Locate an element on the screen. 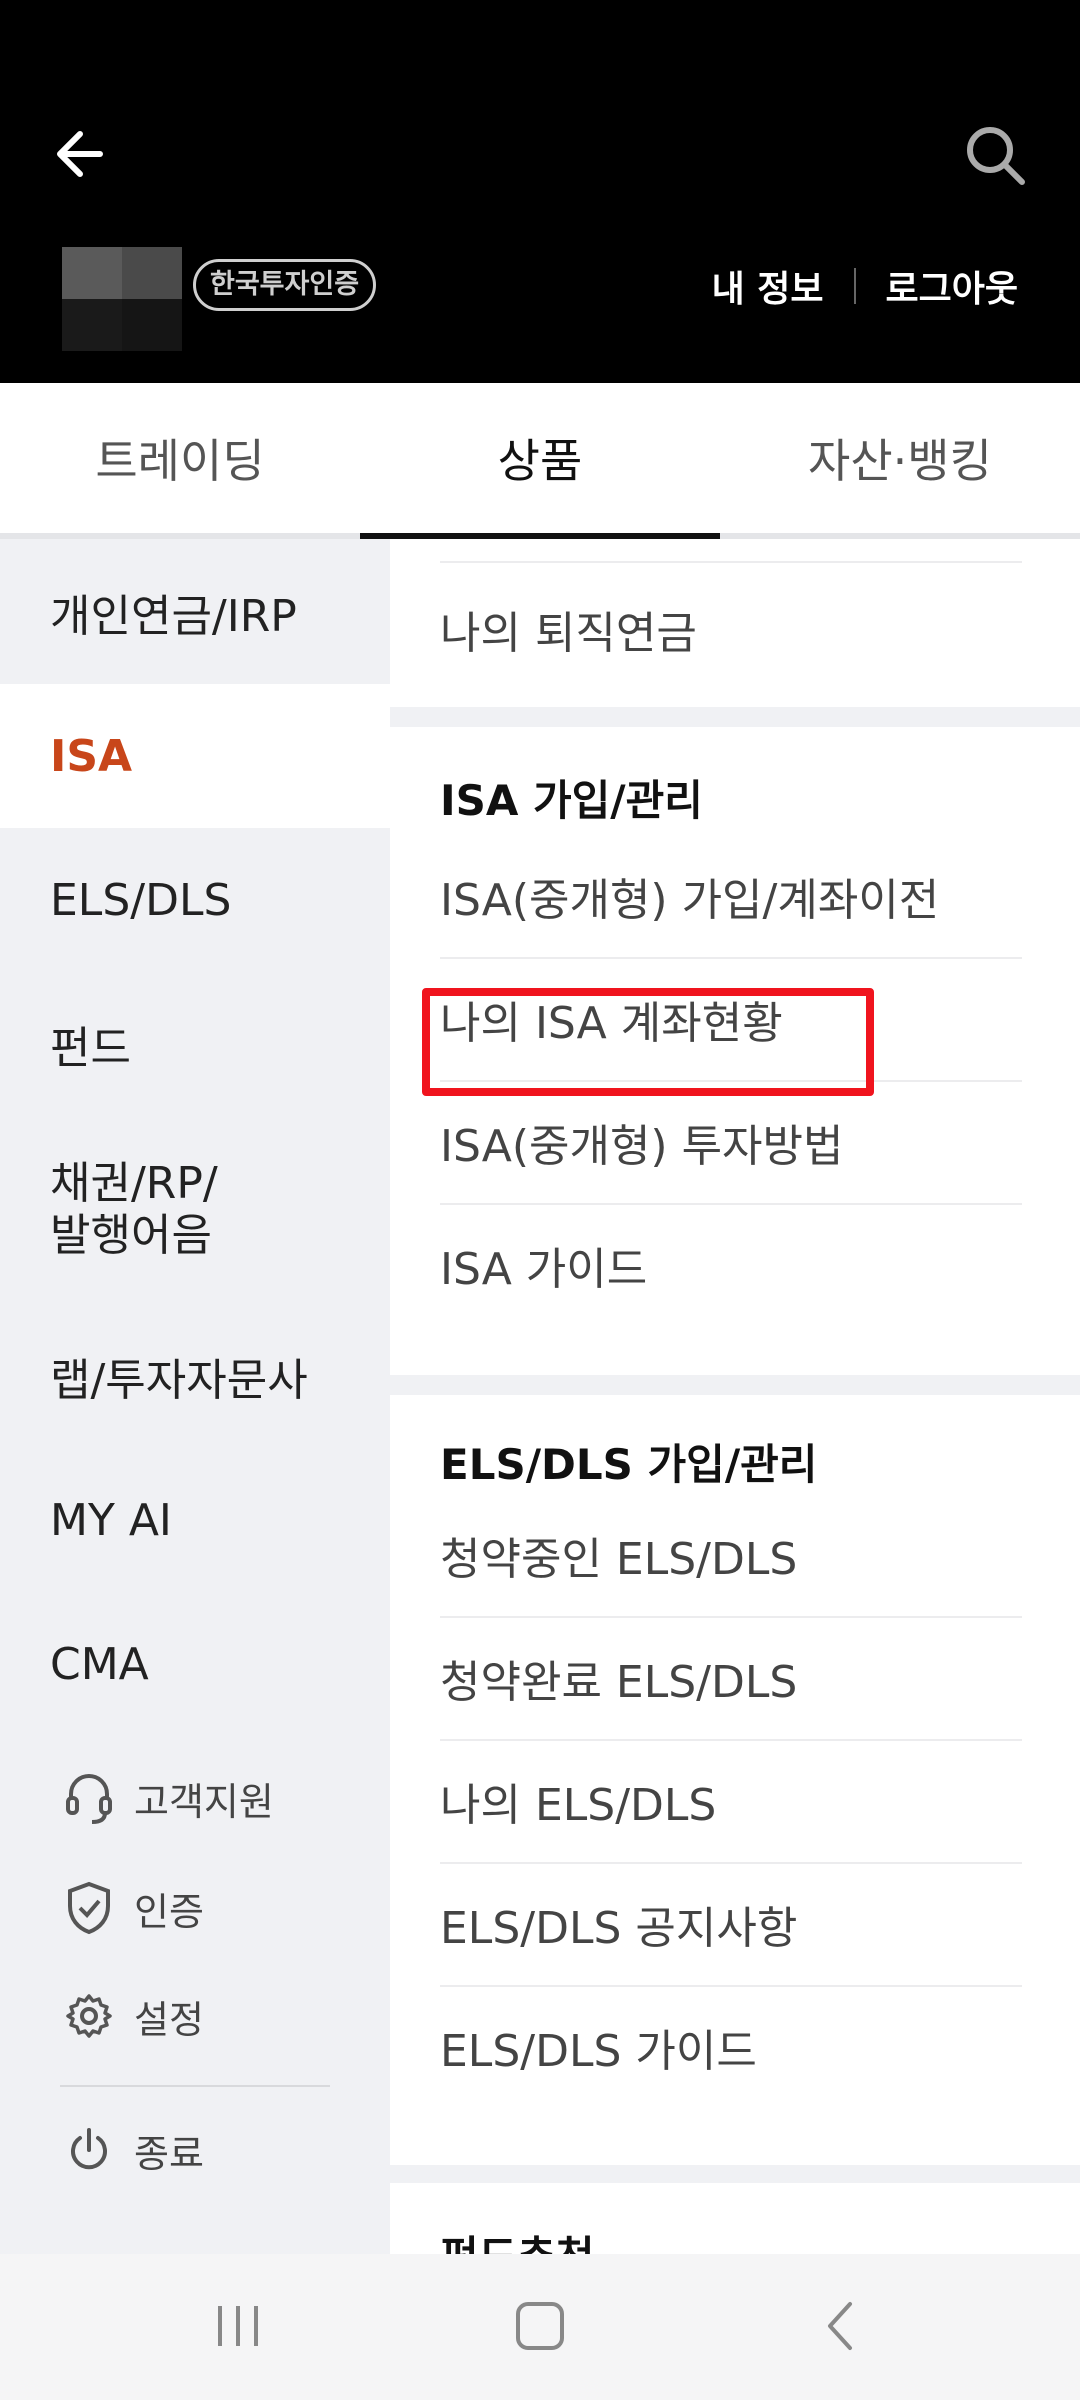 The image size is (1080, 2400). header-links: 내 정보 로그아웃 is located at coordinates (865, 286).